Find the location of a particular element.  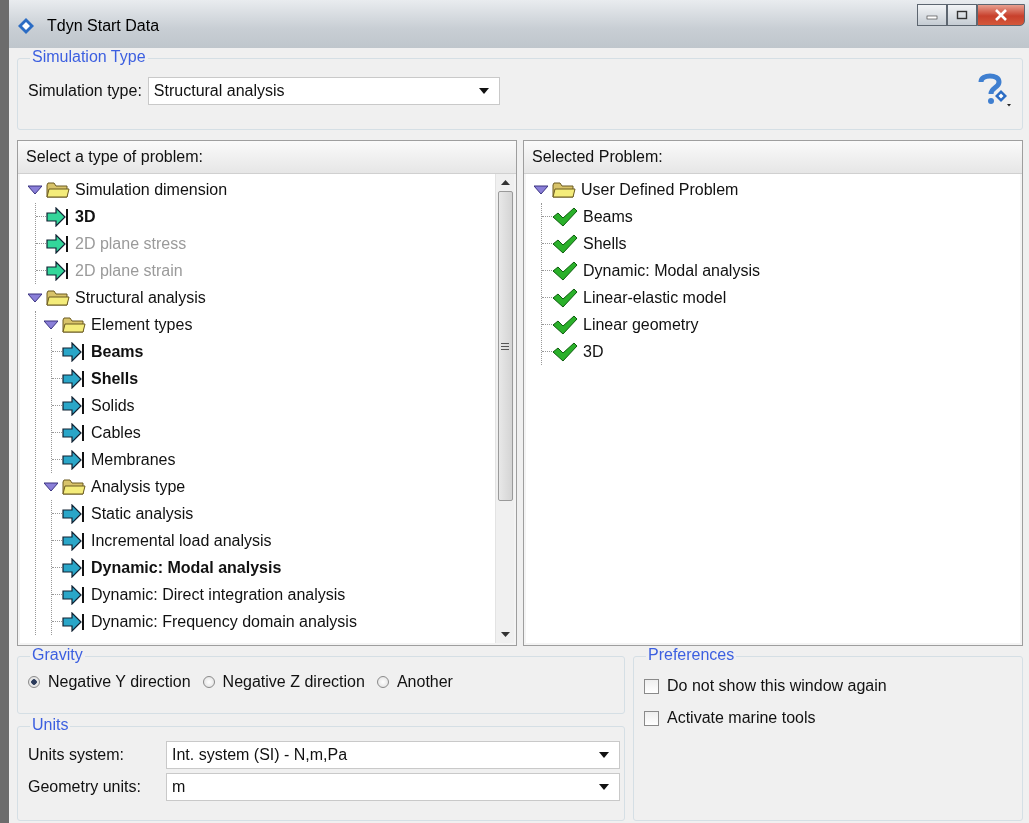

field-label: Units system: is located at coordinates (76, 755).